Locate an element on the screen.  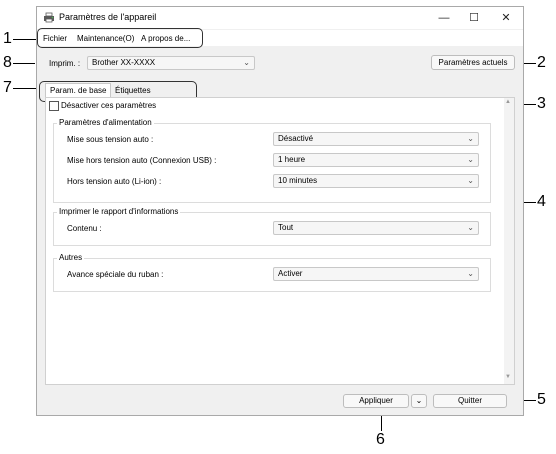
callout-8: 8 is located at coordinates (7, 62).